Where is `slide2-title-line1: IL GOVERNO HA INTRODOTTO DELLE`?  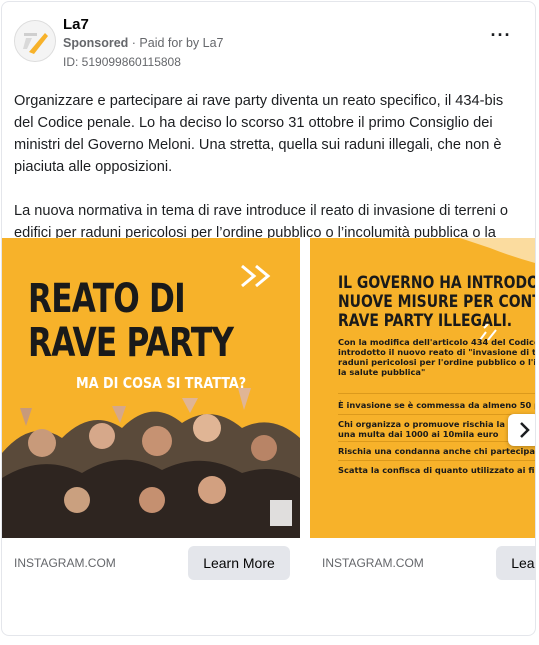 slide2-title-line1: IL GOVERNO HA INTRODOTTO DELLE is located at coordinates (436, 283).